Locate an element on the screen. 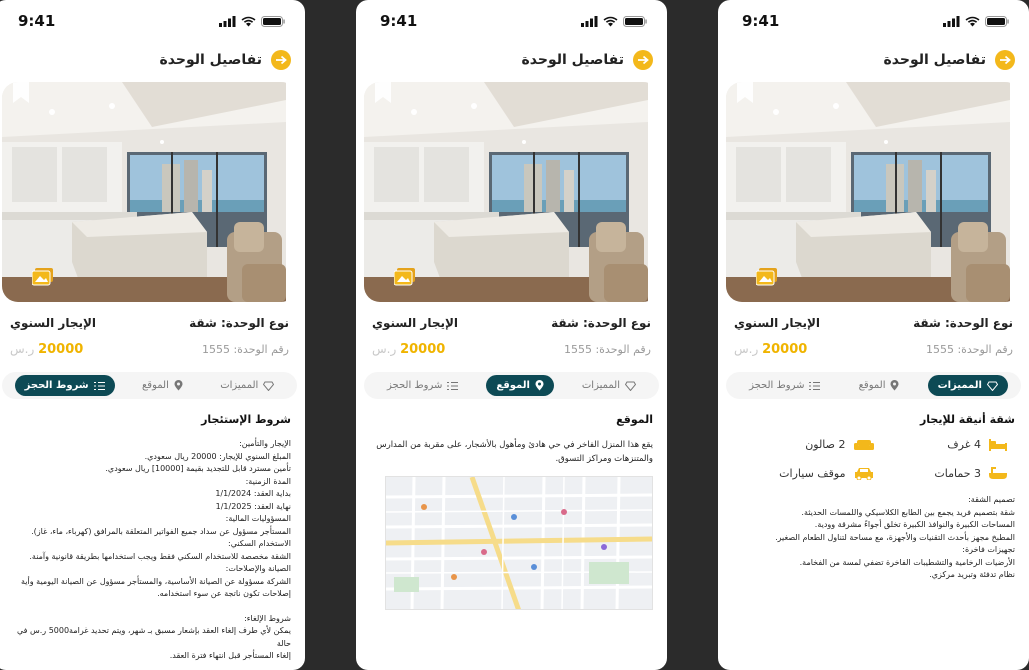 The width and height of the screenshot is (1029, 670). text-line: المسؤوليات المالية: is located at coordinates (258, 518).